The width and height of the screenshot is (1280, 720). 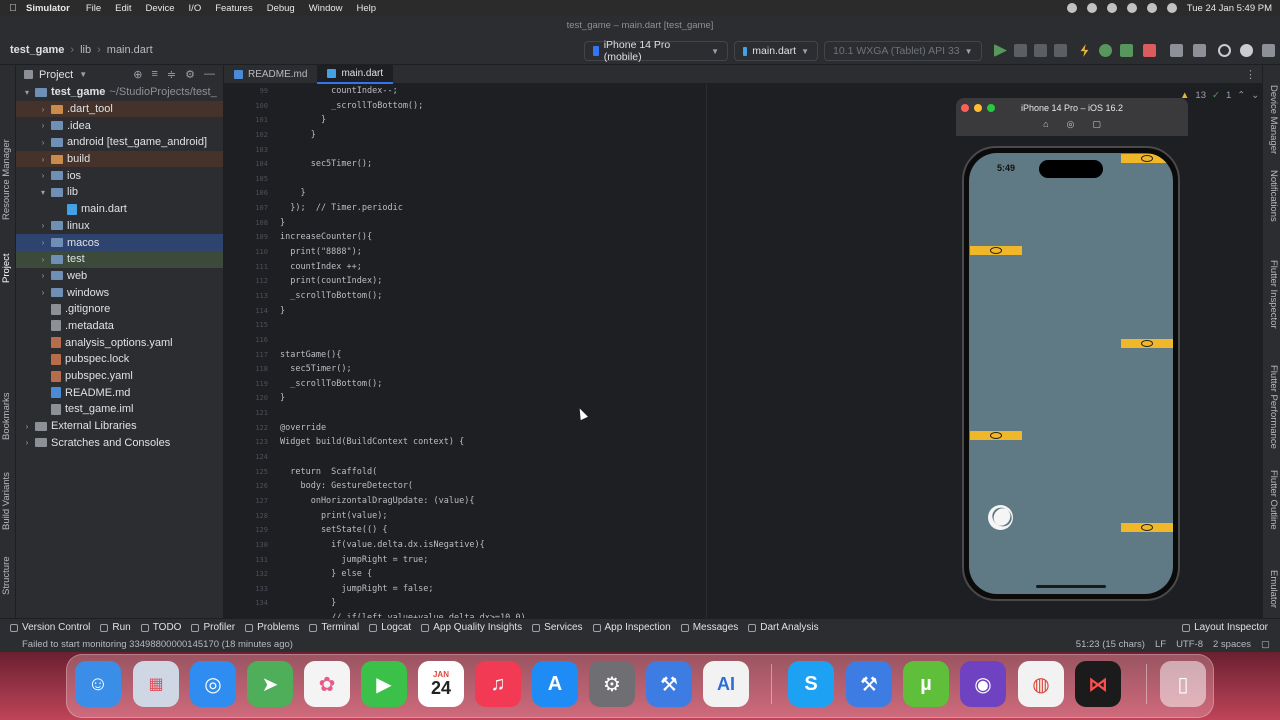 I want to click on code-line: jumpRight = true;, so click(x=614, y=560).